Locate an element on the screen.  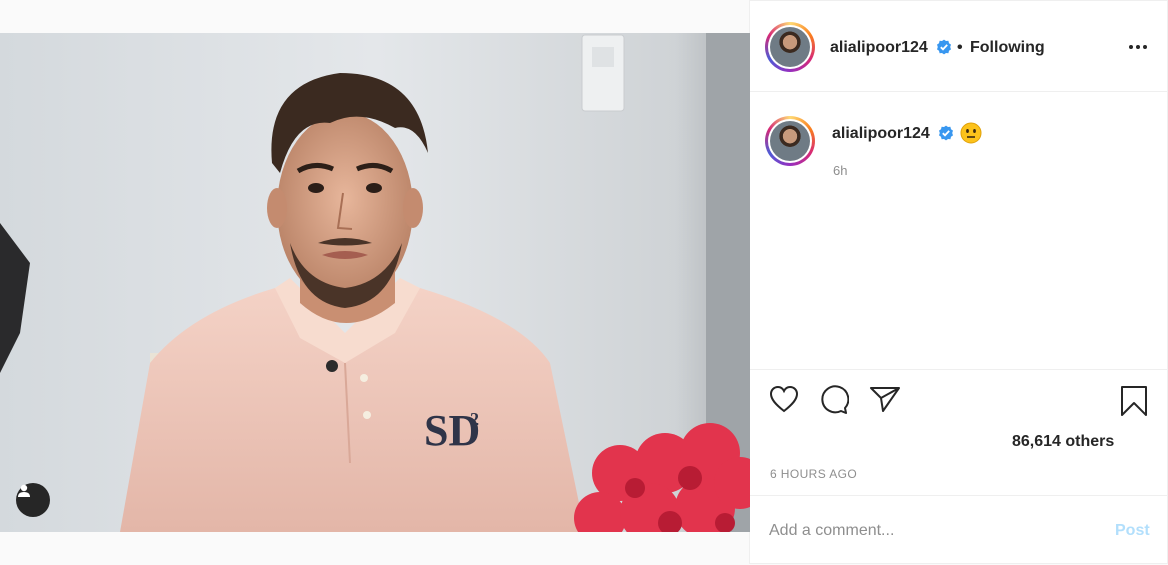
bookmark-icon is located at coordinates (1134, 401).